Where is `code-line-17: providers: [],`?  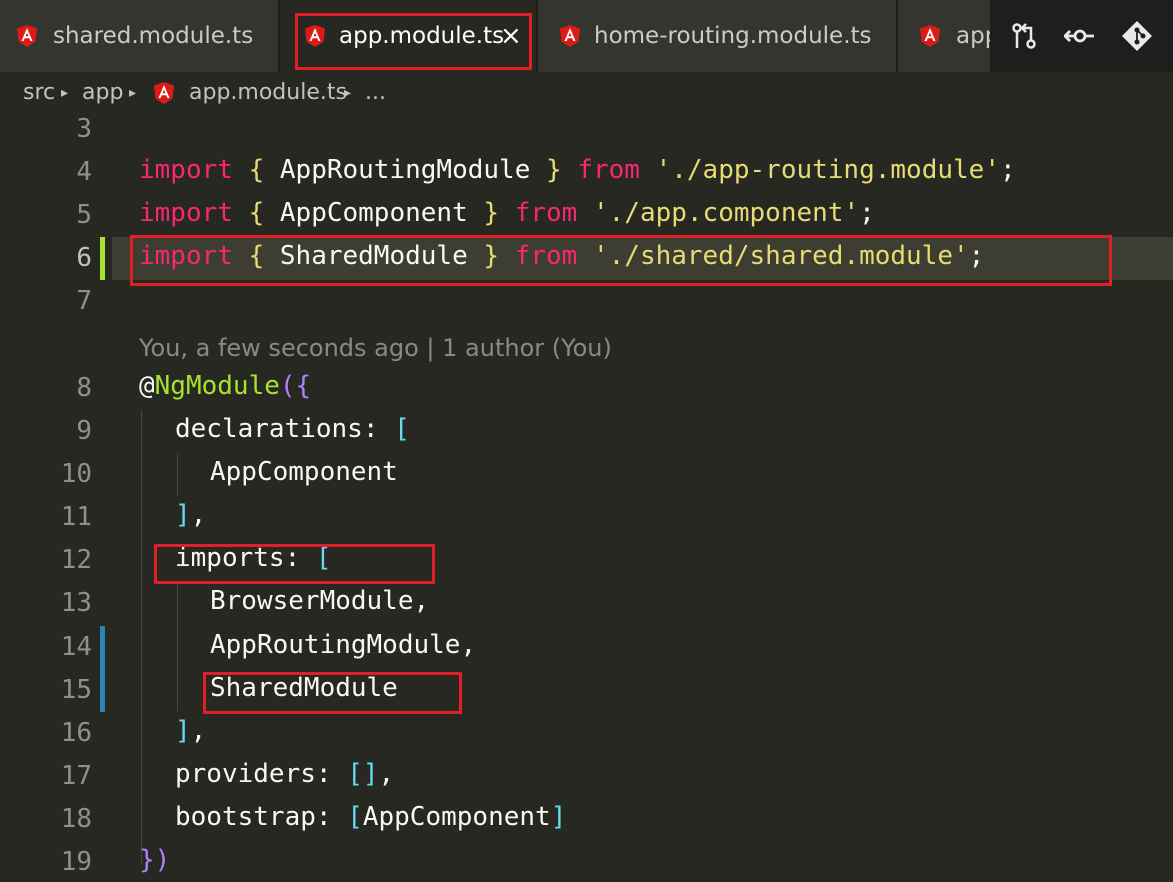 code-line-17: providers: [], is located at coordinates (284, 774).